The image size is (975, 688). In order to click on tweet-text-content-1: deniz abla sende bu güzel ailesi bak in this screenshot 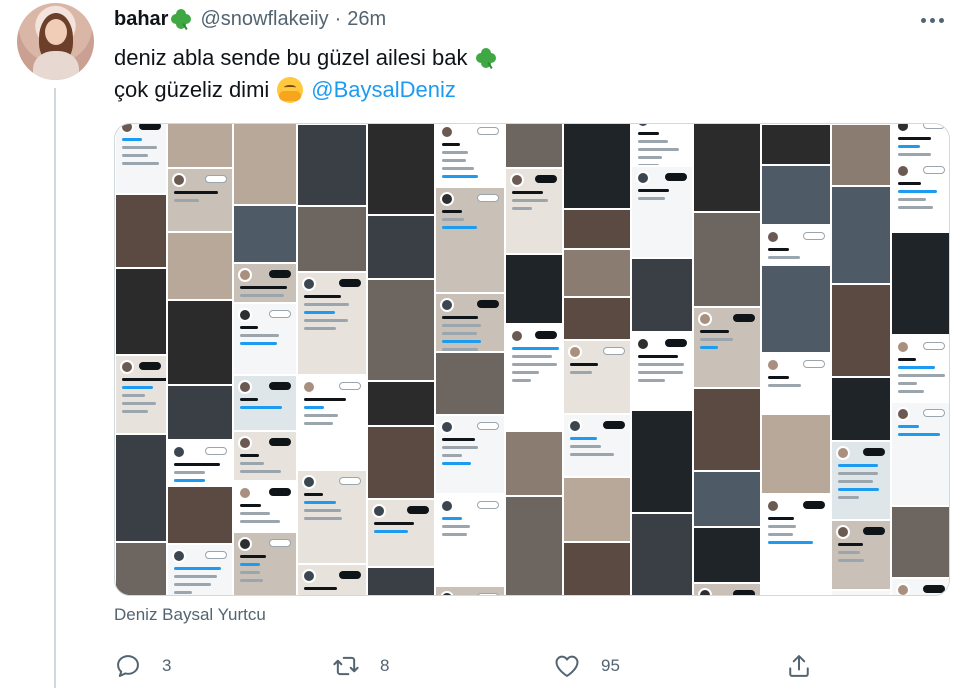, I will do `click(291, 57)`.